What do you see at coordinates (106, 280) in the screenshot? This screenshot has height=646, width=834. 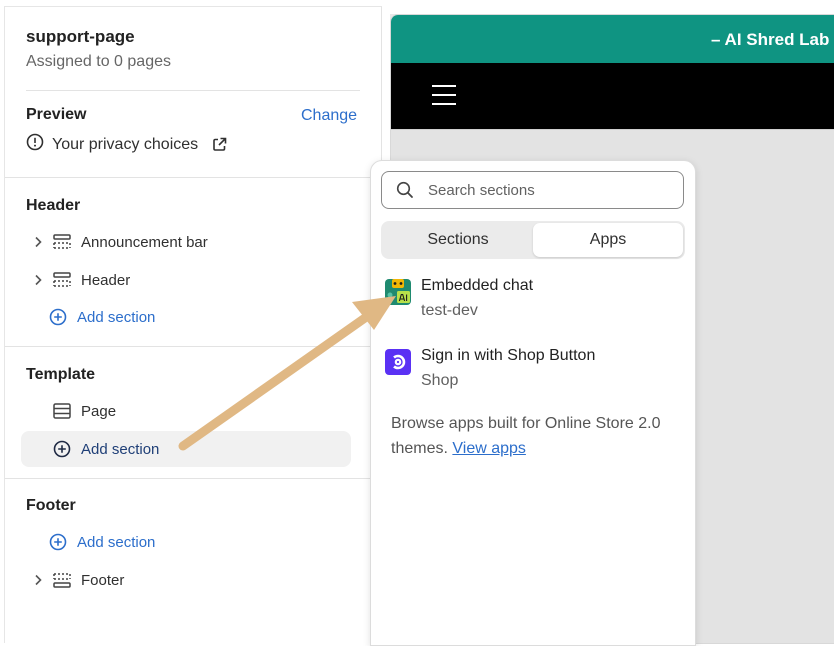 I see `section-label: Header` at bounding box center [106, 280].